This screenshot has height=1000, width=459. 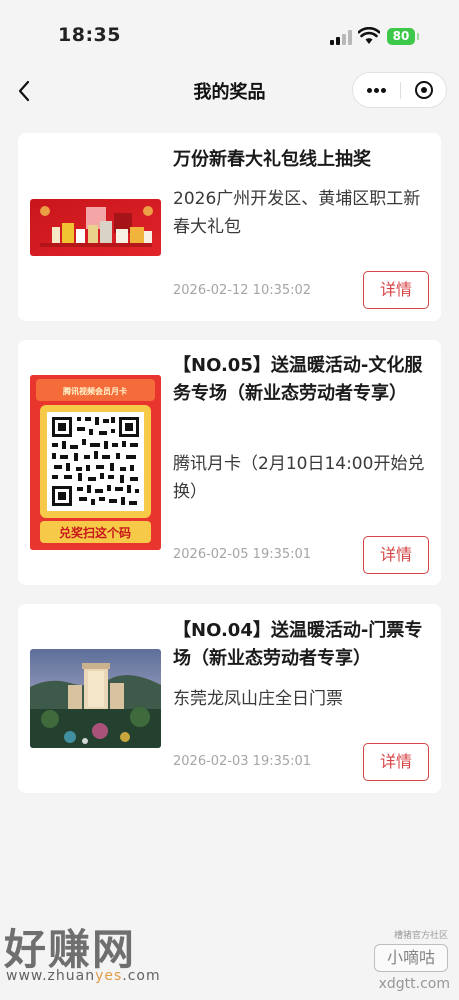 I want to click on prize-title: 【NO.04】送温暖活动-门票专场（新业态劳动者专享）, so click(x=298, y=644).